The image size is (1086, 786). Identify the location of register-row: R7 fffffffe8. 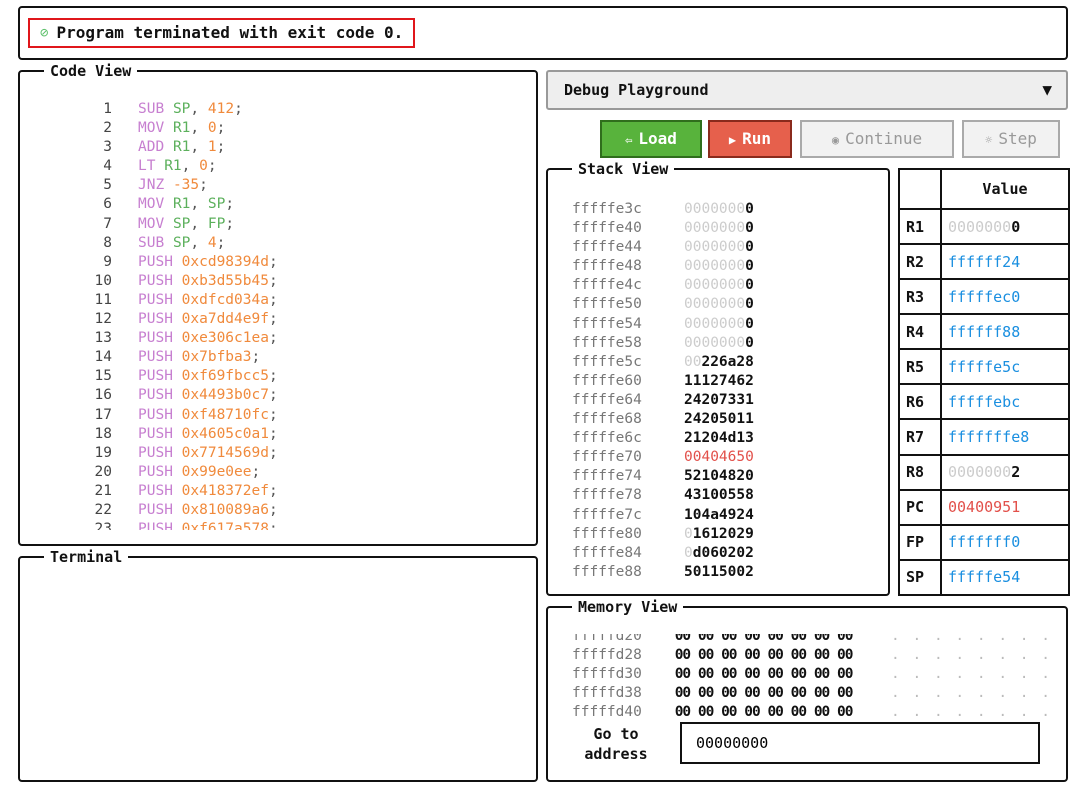
(984, 437).